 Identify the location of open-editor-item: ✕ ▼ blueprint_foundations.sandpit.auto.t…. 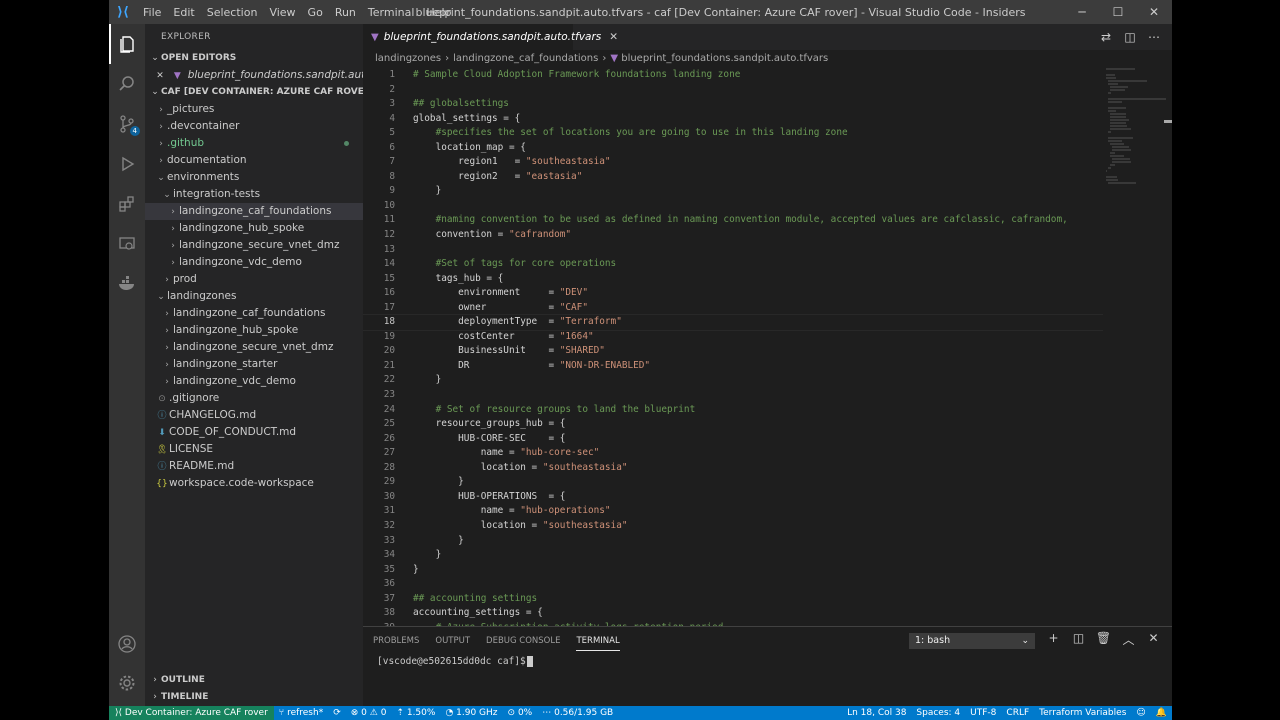
(254, 75).